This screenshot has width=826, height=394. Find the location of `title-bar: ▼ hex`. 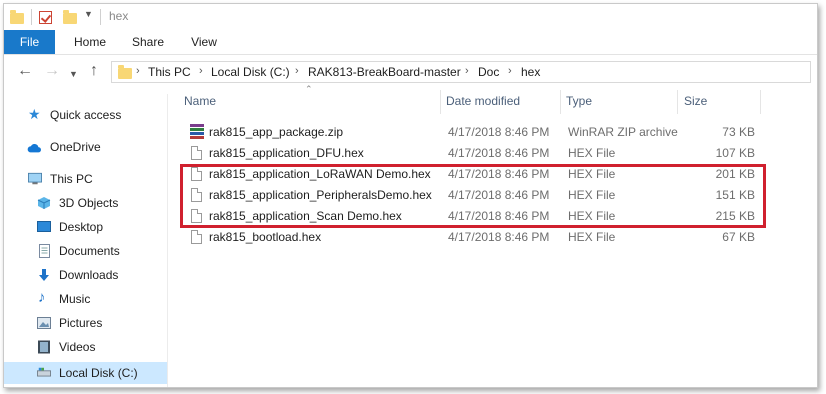

title-bar: ▼ hex is located at coordinates (410, 17).